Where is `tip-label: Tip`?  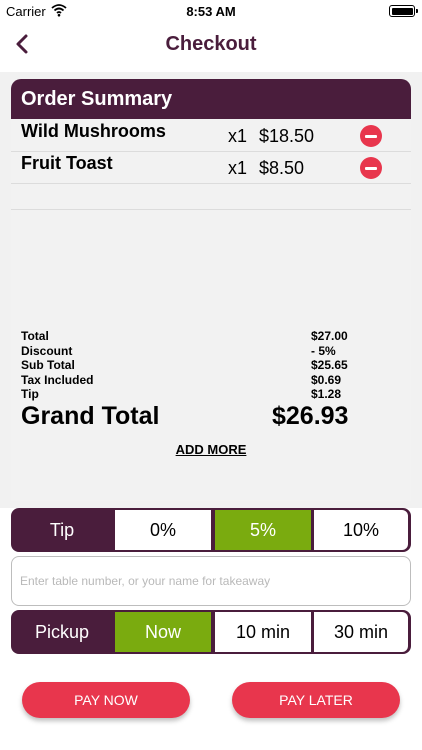 tip-label: Tip is located at coordinates (62, 530).